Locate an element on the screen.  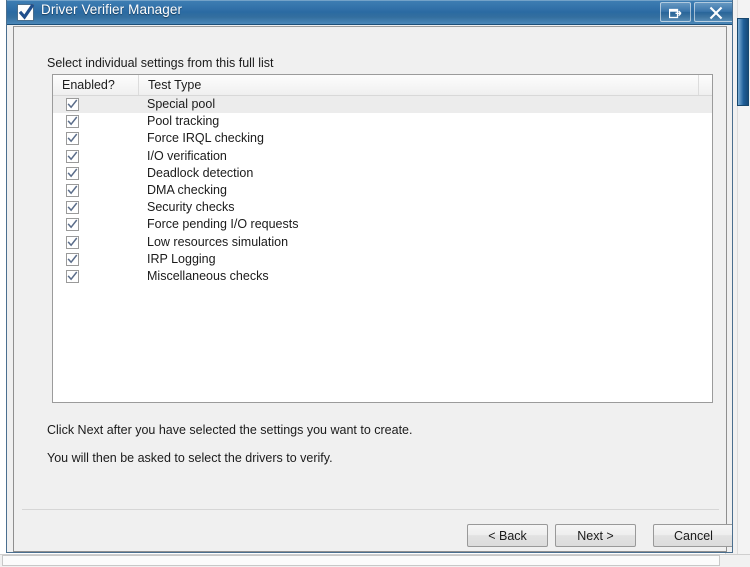
column-header-test-type: Test Type is located at coordinates (419, 85).